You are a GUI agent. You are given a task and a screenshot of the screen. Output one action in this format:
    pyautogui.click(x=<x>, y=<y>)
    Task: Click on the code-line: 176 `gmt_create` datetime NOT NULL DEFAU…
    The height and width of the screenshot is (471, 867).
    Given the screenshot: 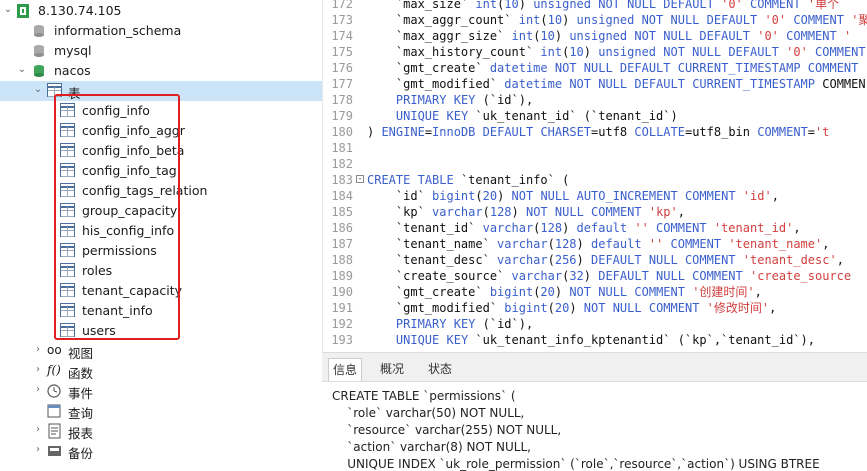 What is the action you would take?
    pyautogui.click(x=595, y=68)
    